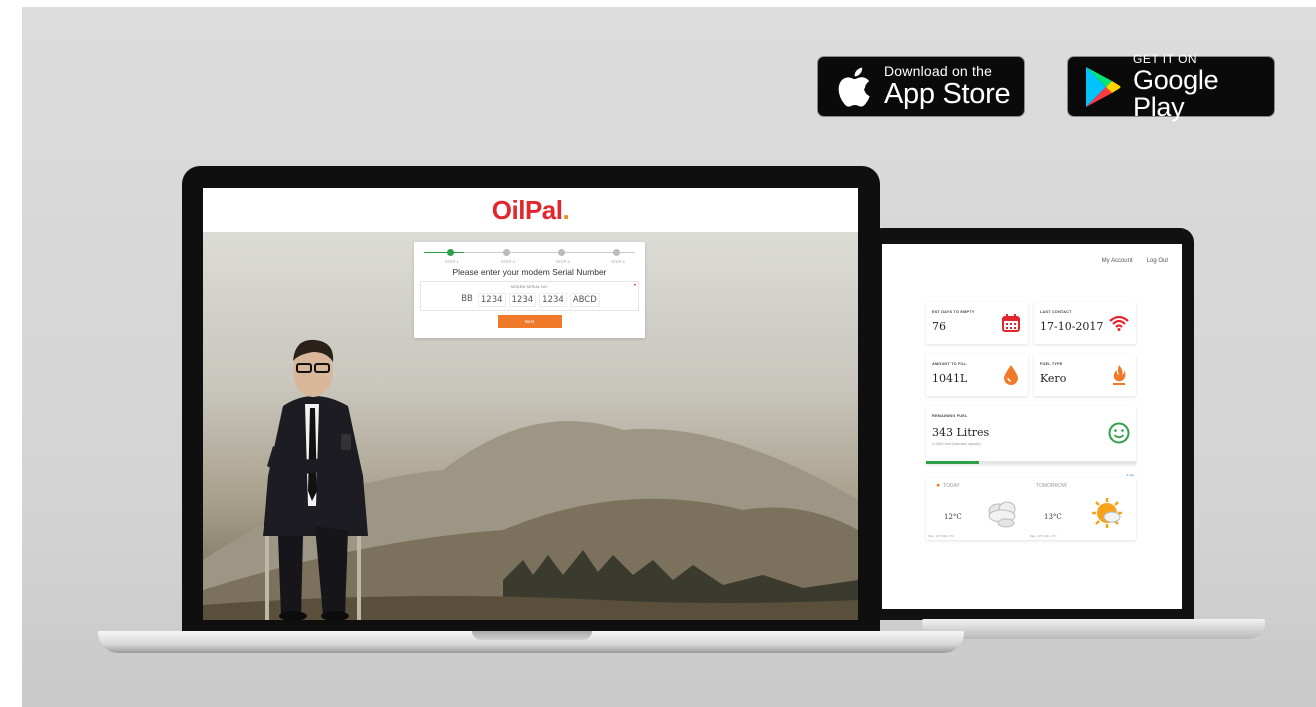  I want to click on logo-text: OilPal, so click(527, 209).